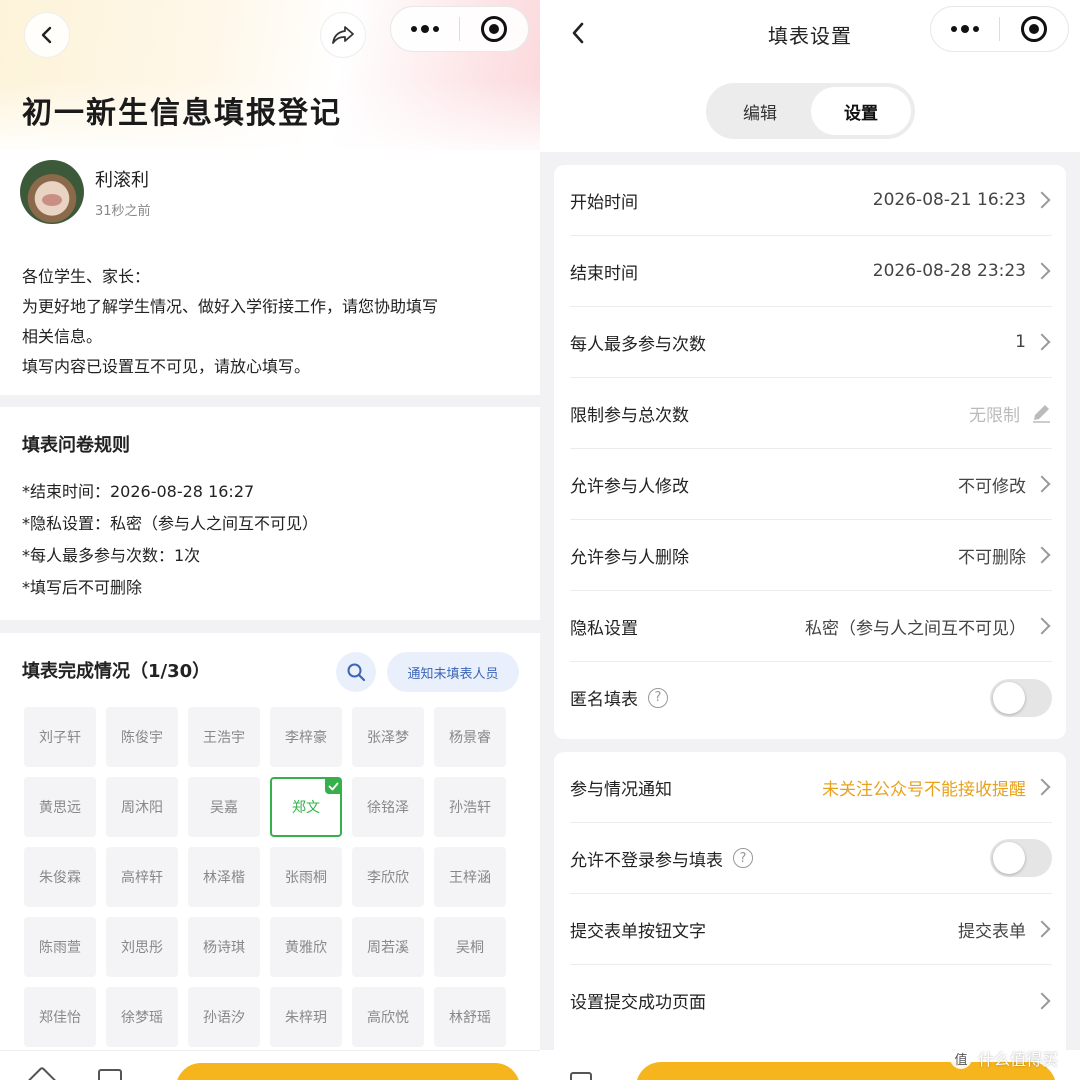  I want to click on participant-name: 吴桐, so click(470, 947).